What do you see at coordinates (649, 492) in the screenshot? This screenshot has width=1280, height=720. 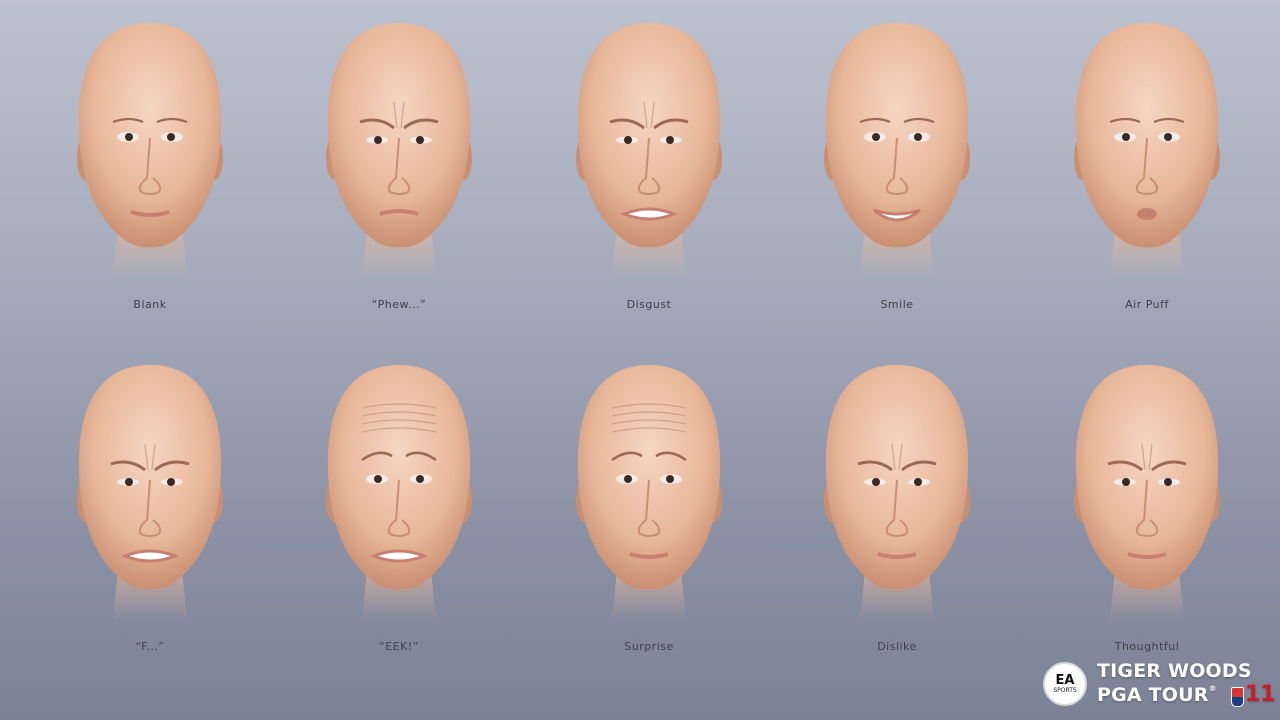 I see `surprise-face-render` at bounding box center [649, 492].